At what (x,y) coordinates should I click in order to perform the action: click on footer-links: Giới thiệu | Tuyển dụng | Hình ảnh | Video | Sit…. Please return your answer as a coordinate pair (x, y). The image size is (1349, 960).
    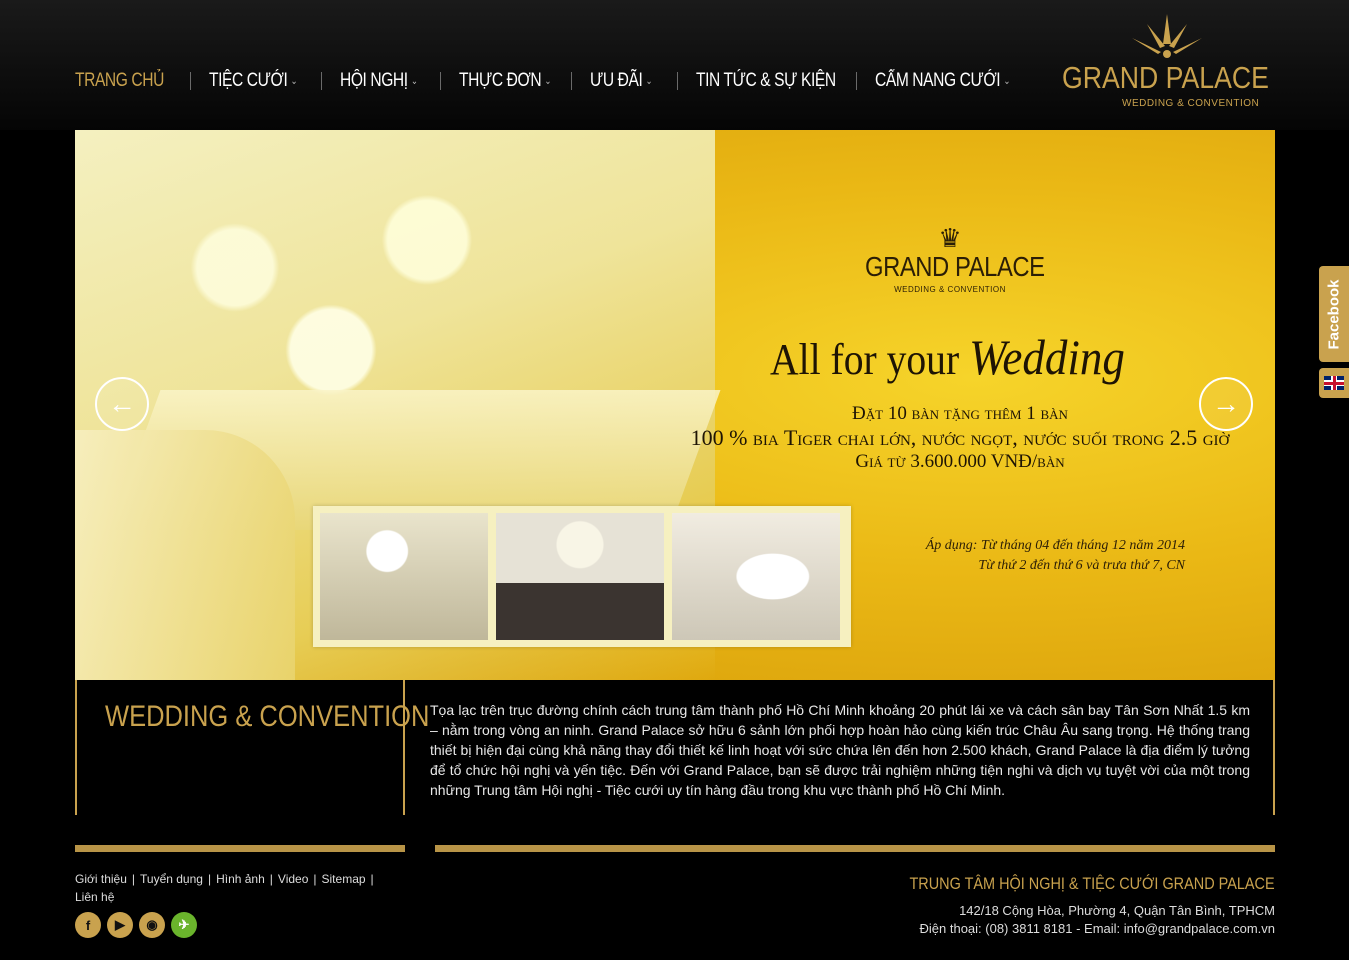
    Looking at the image, I should click on (224, 888).